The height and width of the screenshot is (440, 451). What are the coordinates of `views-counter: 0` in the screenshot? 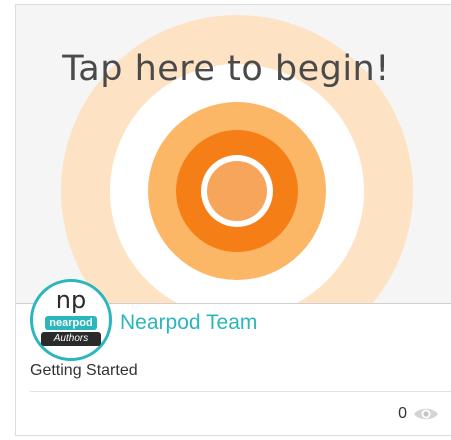 It's located at (418, 414).